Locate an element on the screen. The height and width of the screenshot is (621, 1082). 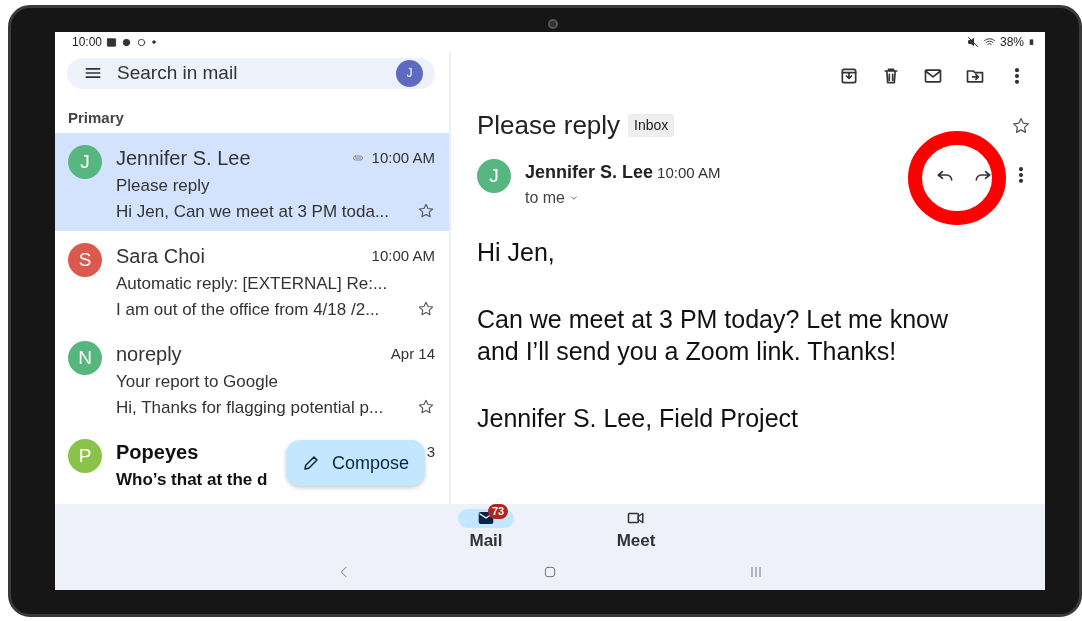
wifi-icon is located at coordinates (989, 42).